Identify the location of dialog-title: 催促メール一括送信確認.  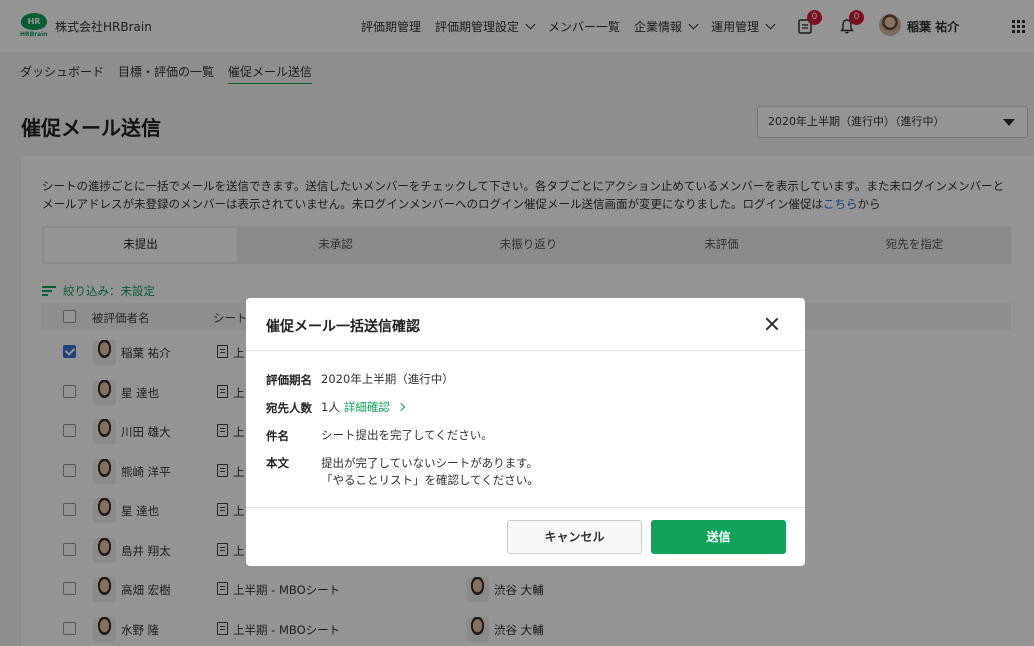
(343, 327).